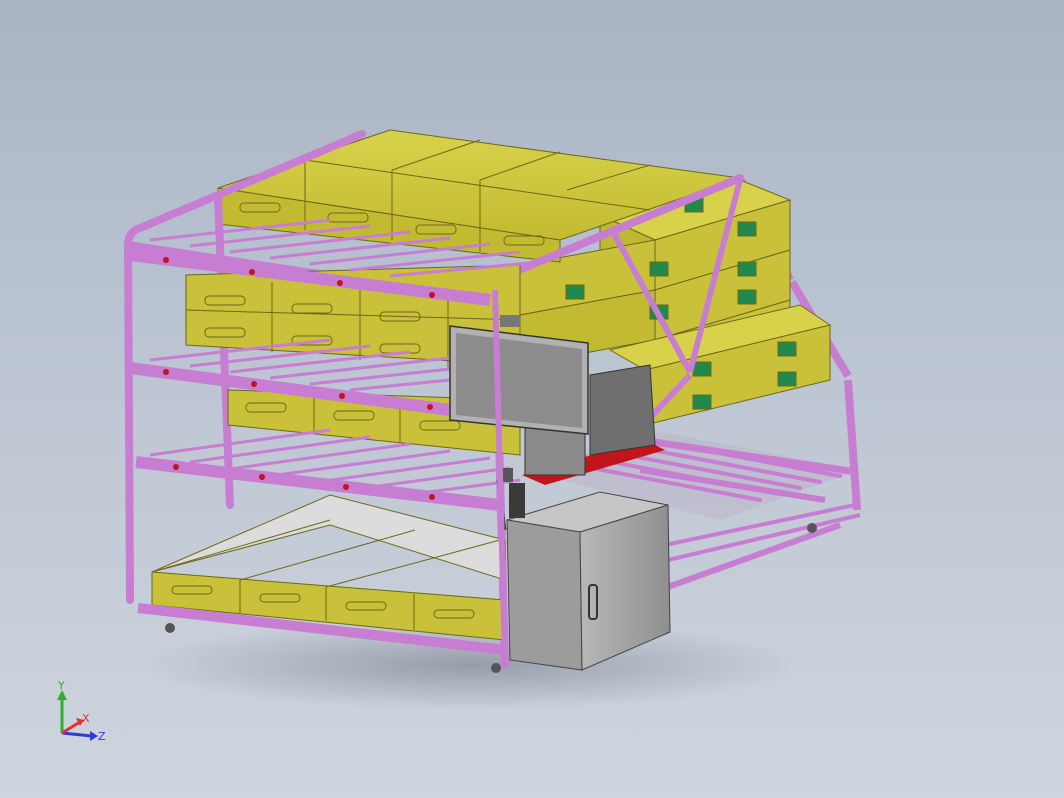 The width and height of the screenshot is (1064, 798). I want to click on z-axis-line, so click(77, 734).